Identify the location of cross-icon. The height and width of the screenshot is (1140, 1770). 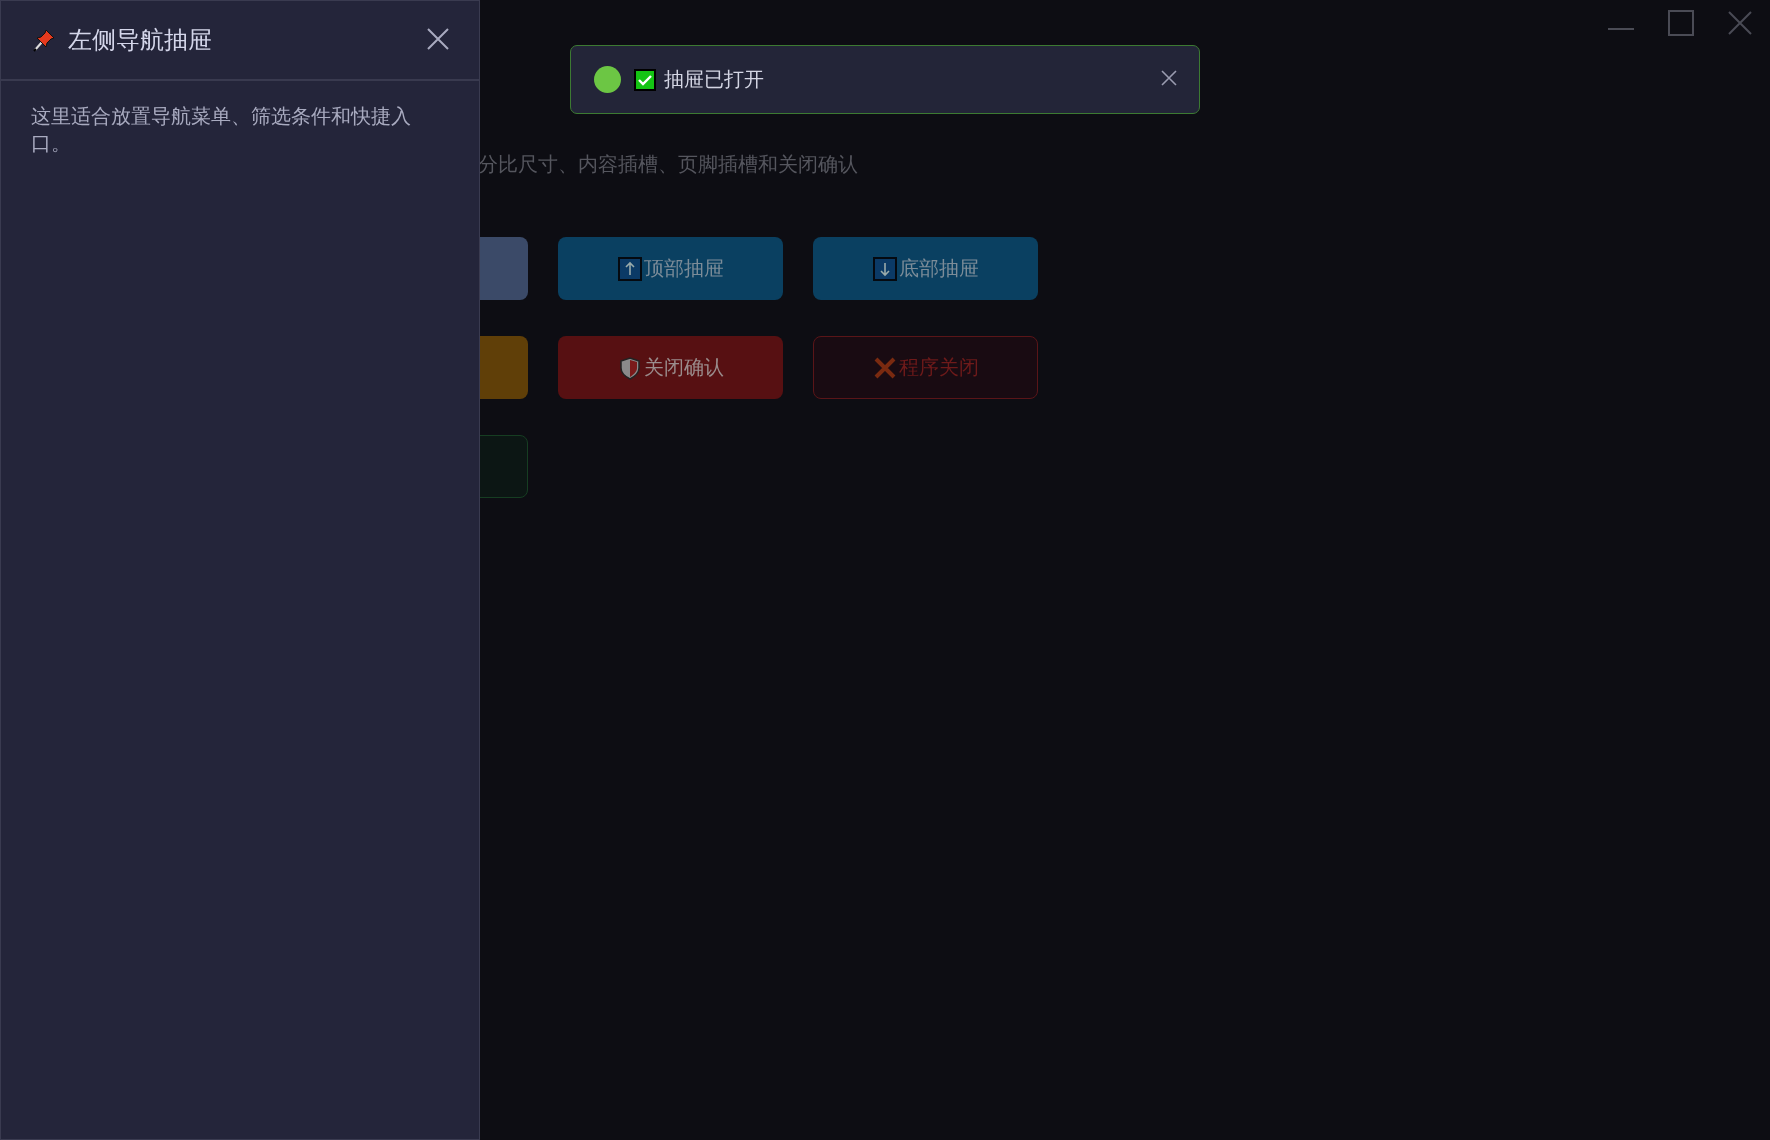
(884, 367).